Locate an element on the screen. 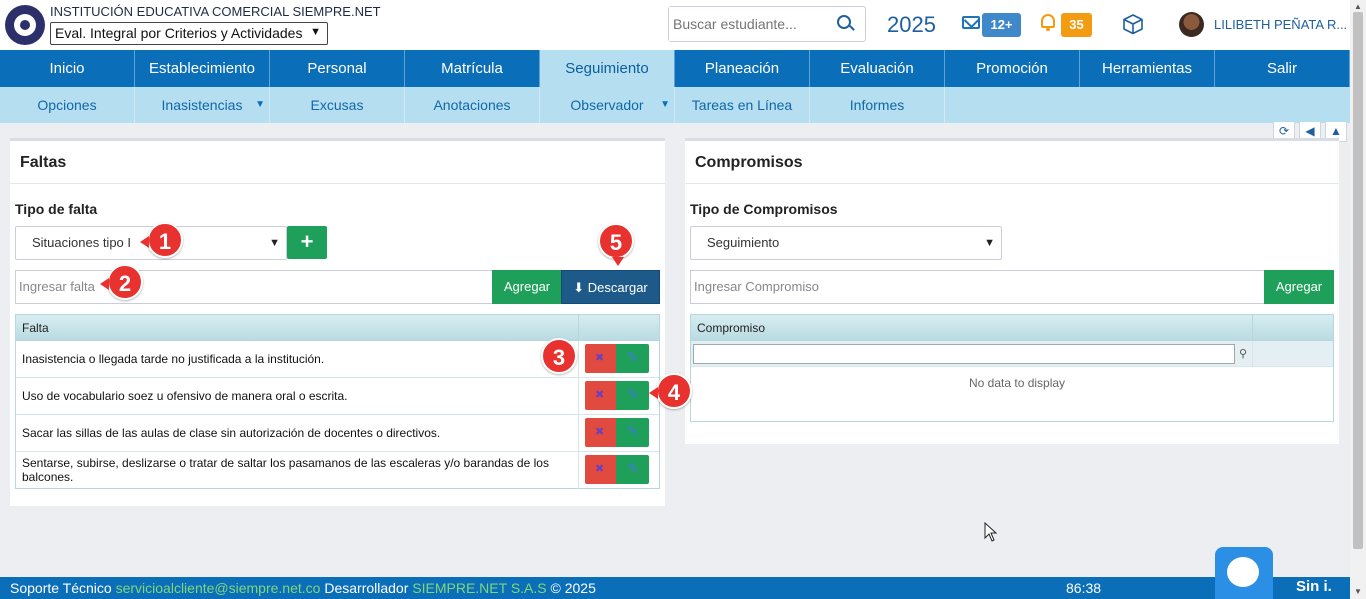  student-search is located at coordinates (767, 24).